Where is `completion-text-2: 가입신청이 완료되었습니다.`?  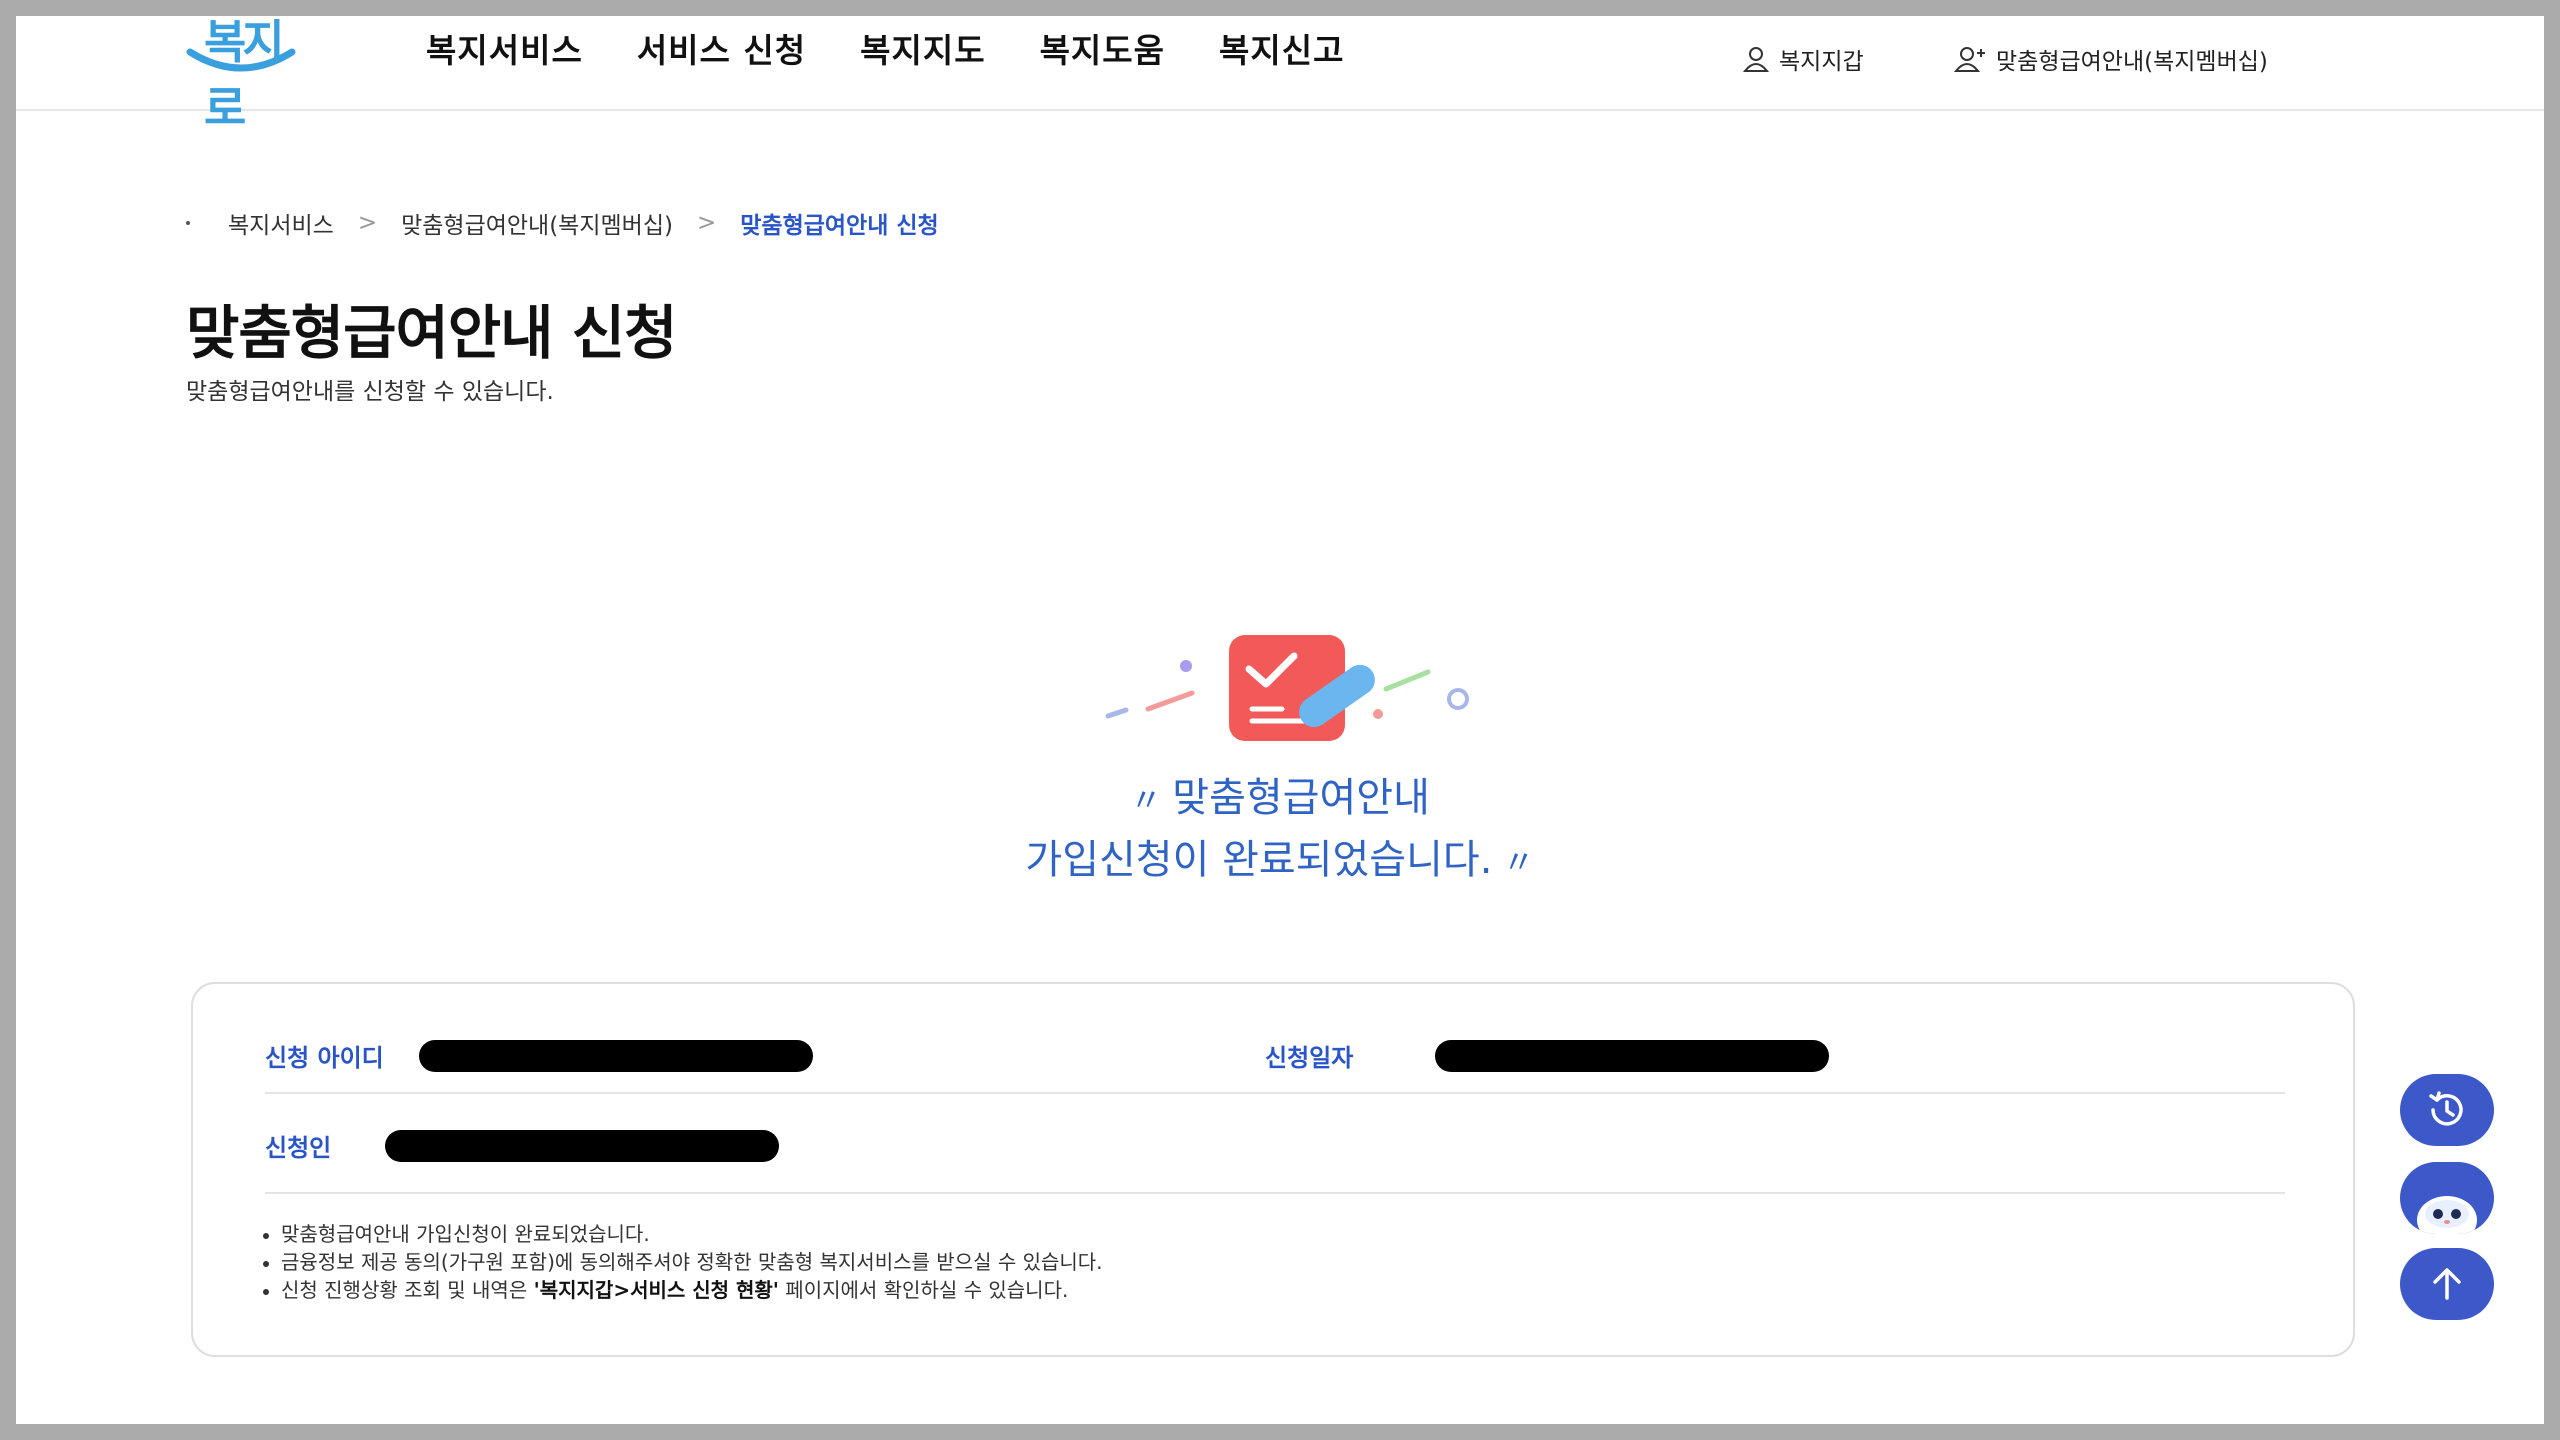
completion-text-2: 가입신청이 완료되었습니다. is located at coordinates (1259, 860).